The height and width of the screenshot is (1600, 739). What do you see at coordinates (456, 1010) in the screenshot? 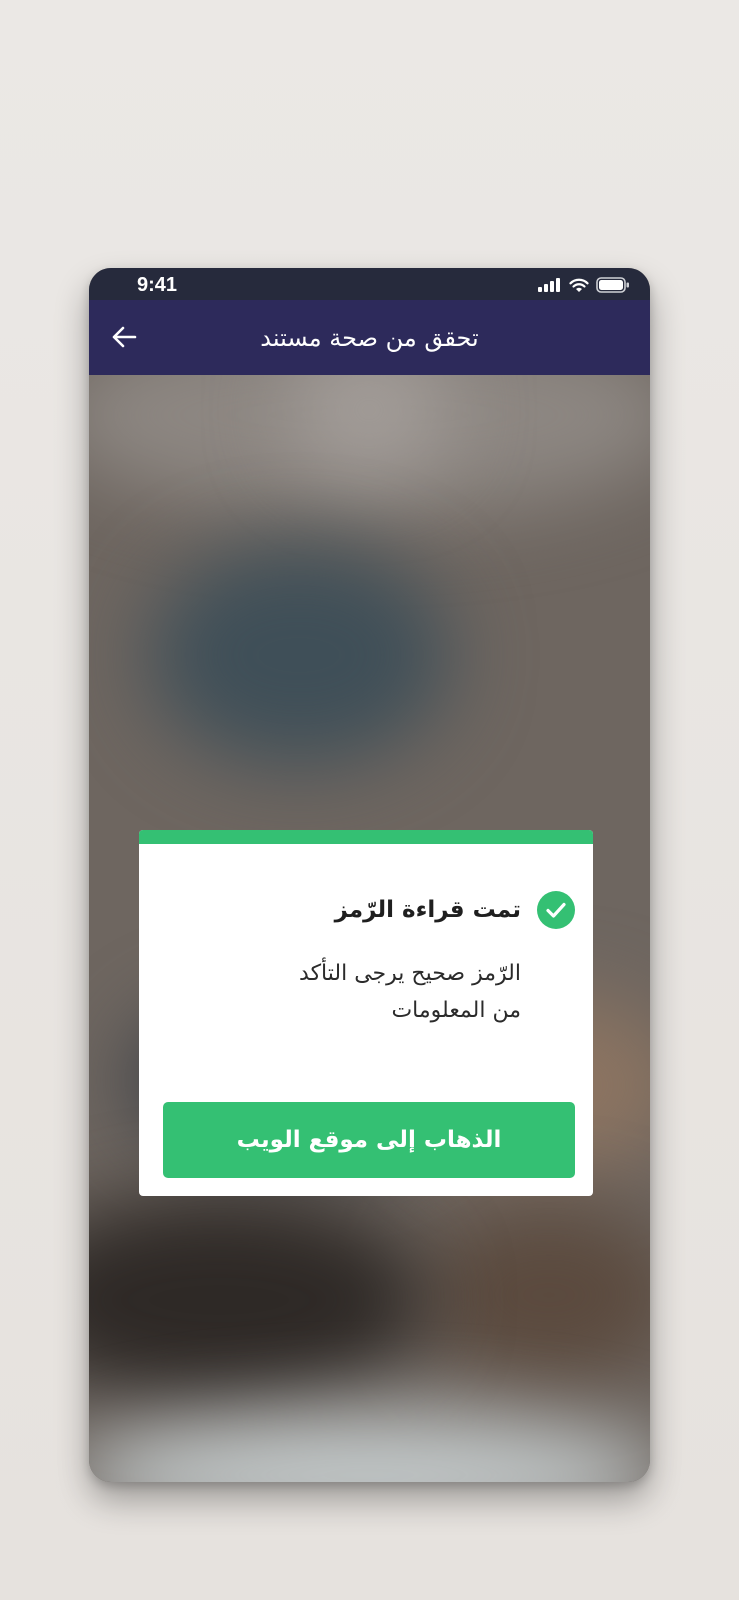
I see `dialog-message-line: من المعلومات` at bounding box center [456, 1010].